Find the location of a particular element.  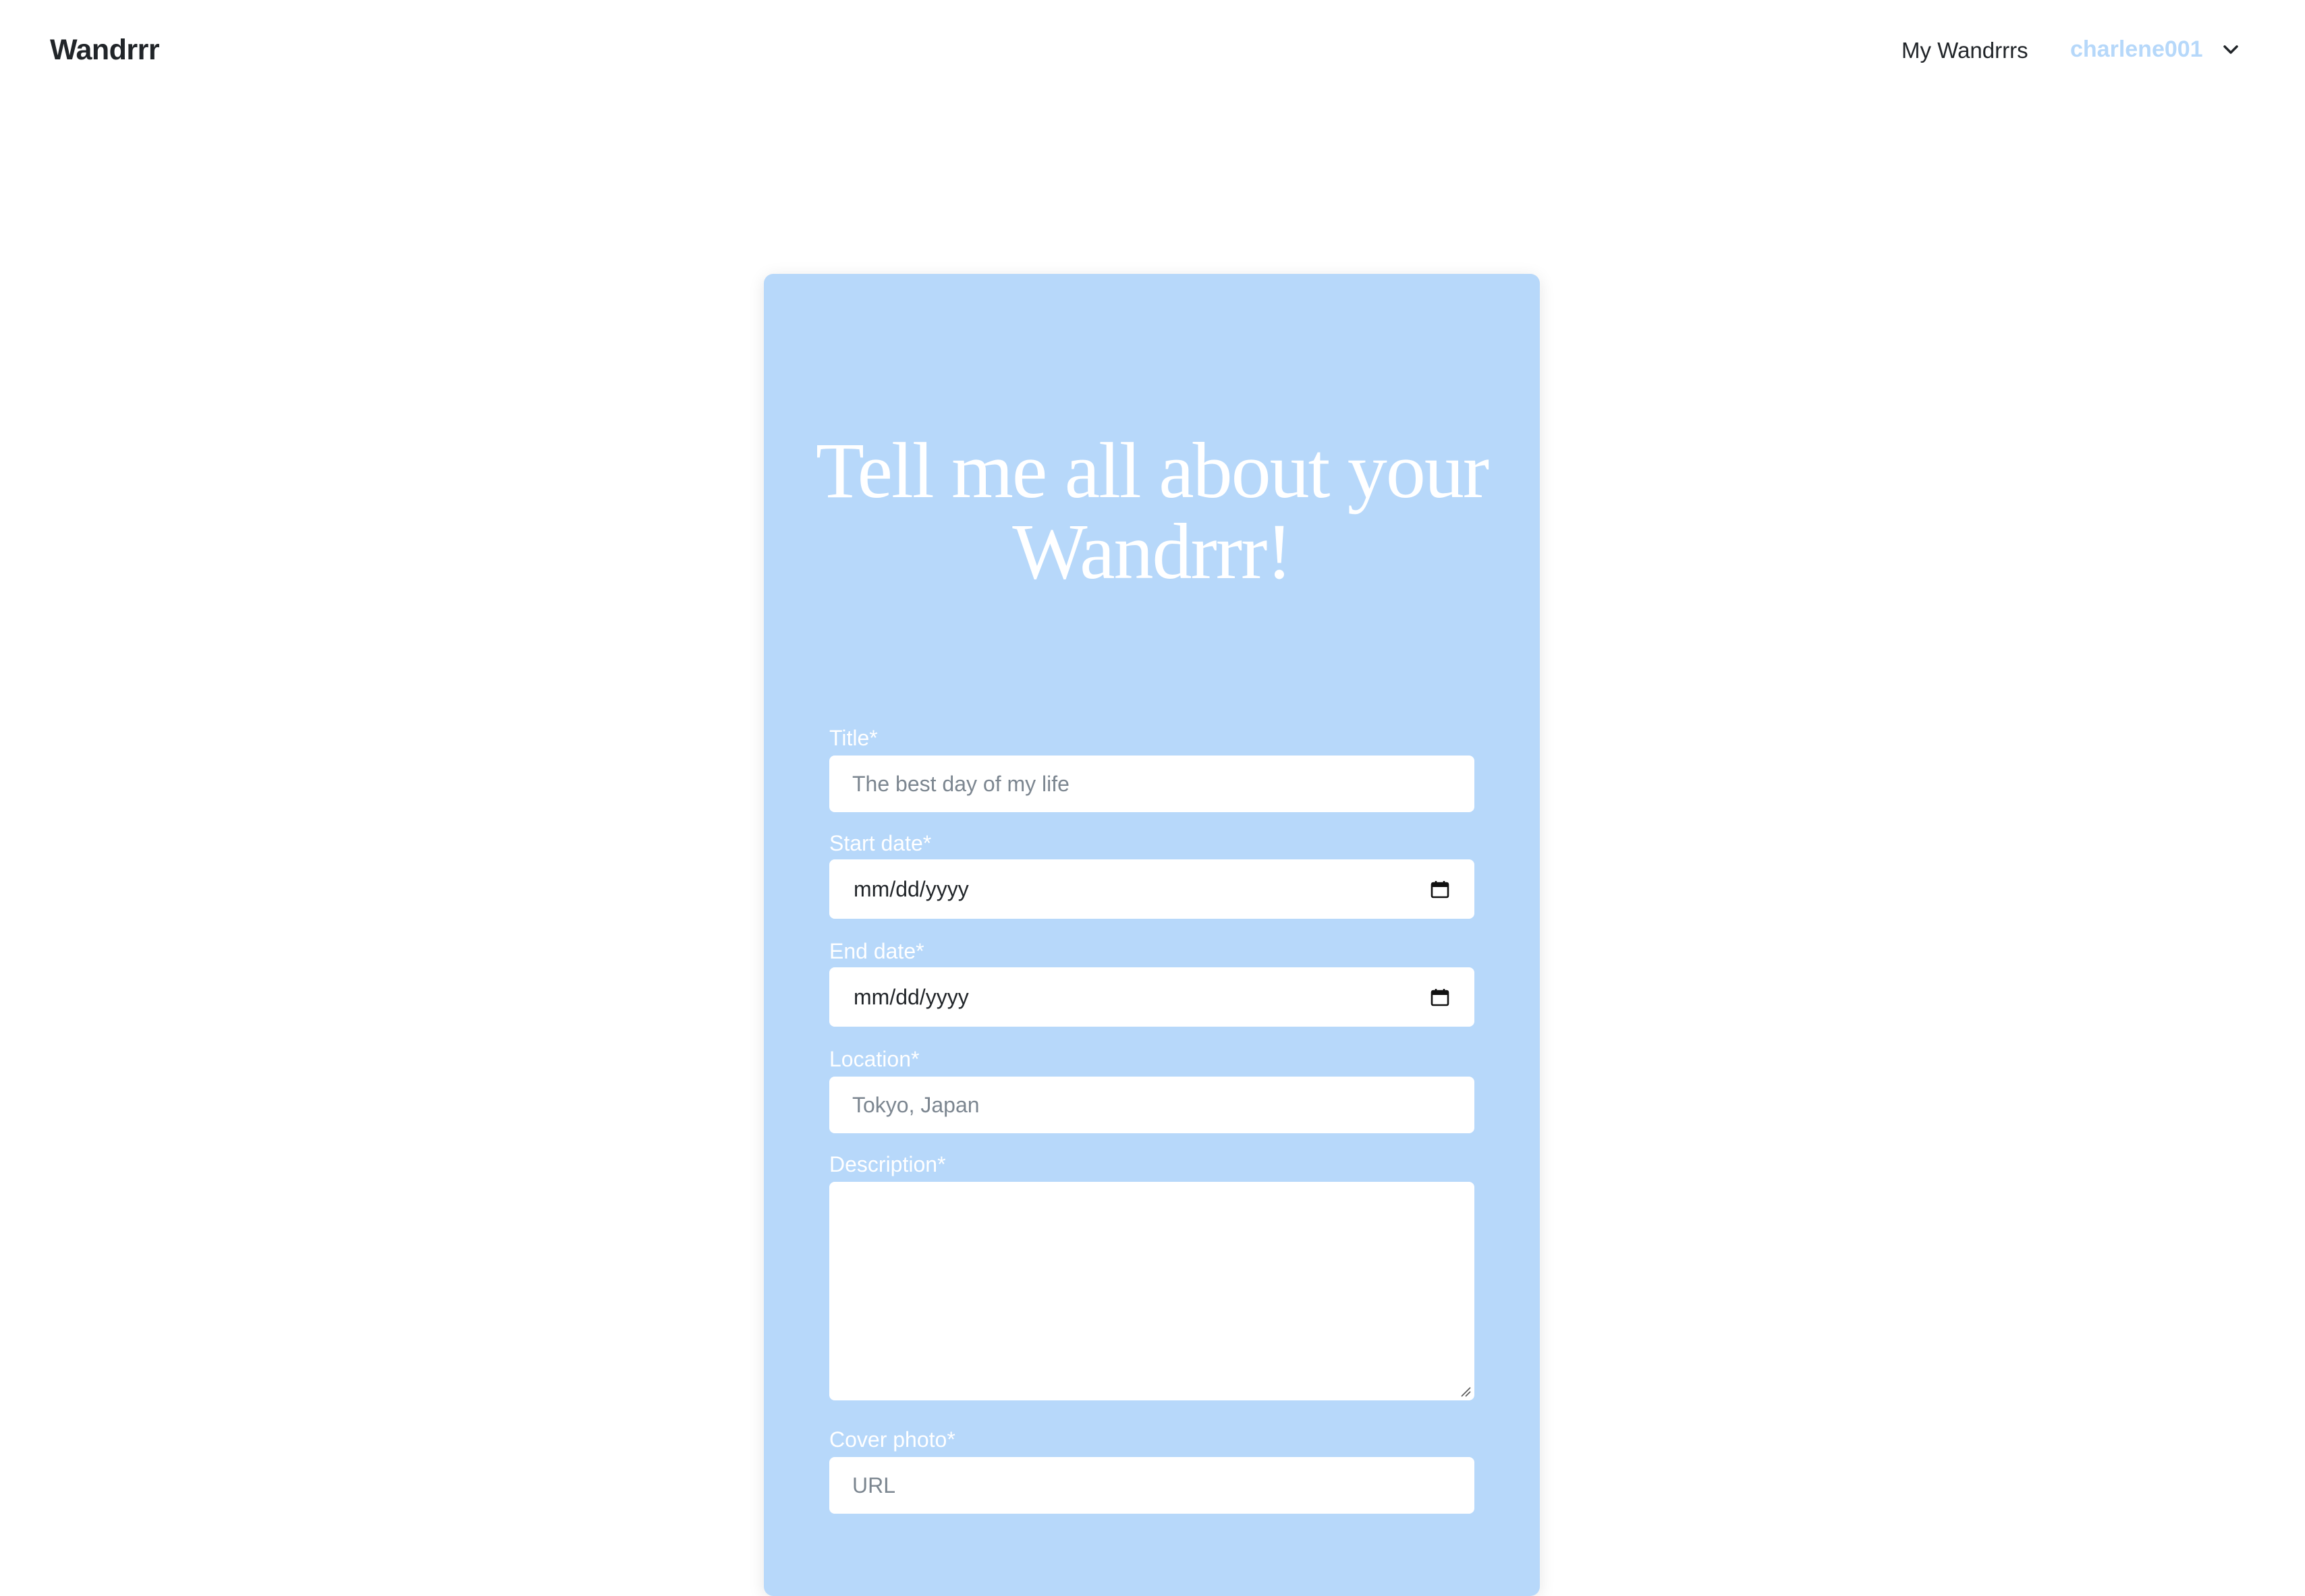

my-wandrrrs-link: My Wandrrrs is located at coordinates (1965, 50).